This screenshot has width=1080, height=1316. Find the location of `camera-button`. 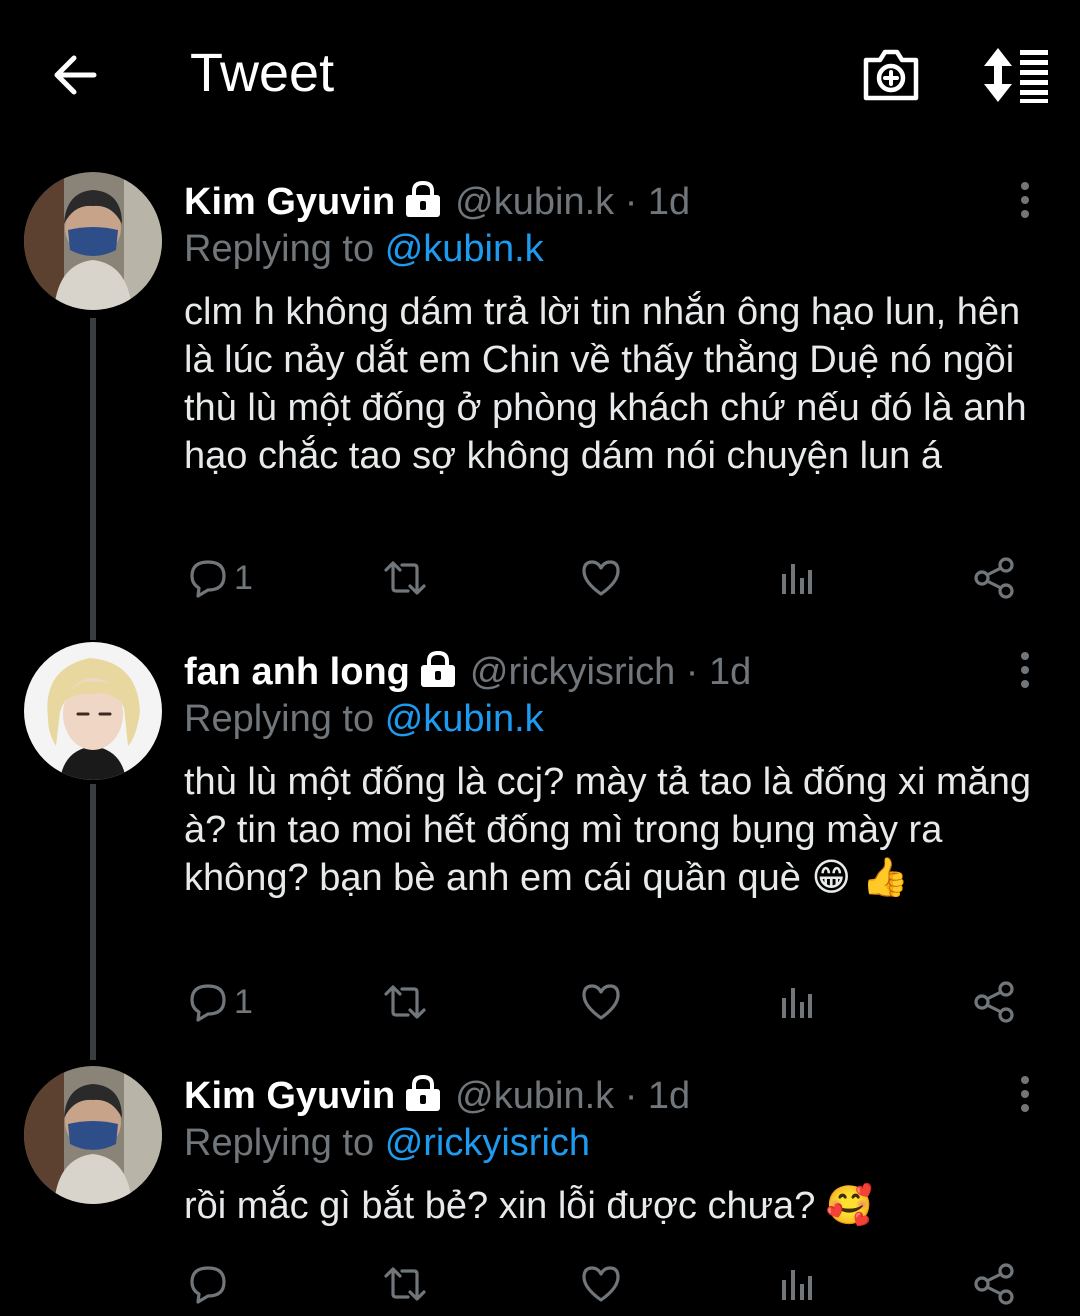

camera-button is located at coordinates (891, 75).